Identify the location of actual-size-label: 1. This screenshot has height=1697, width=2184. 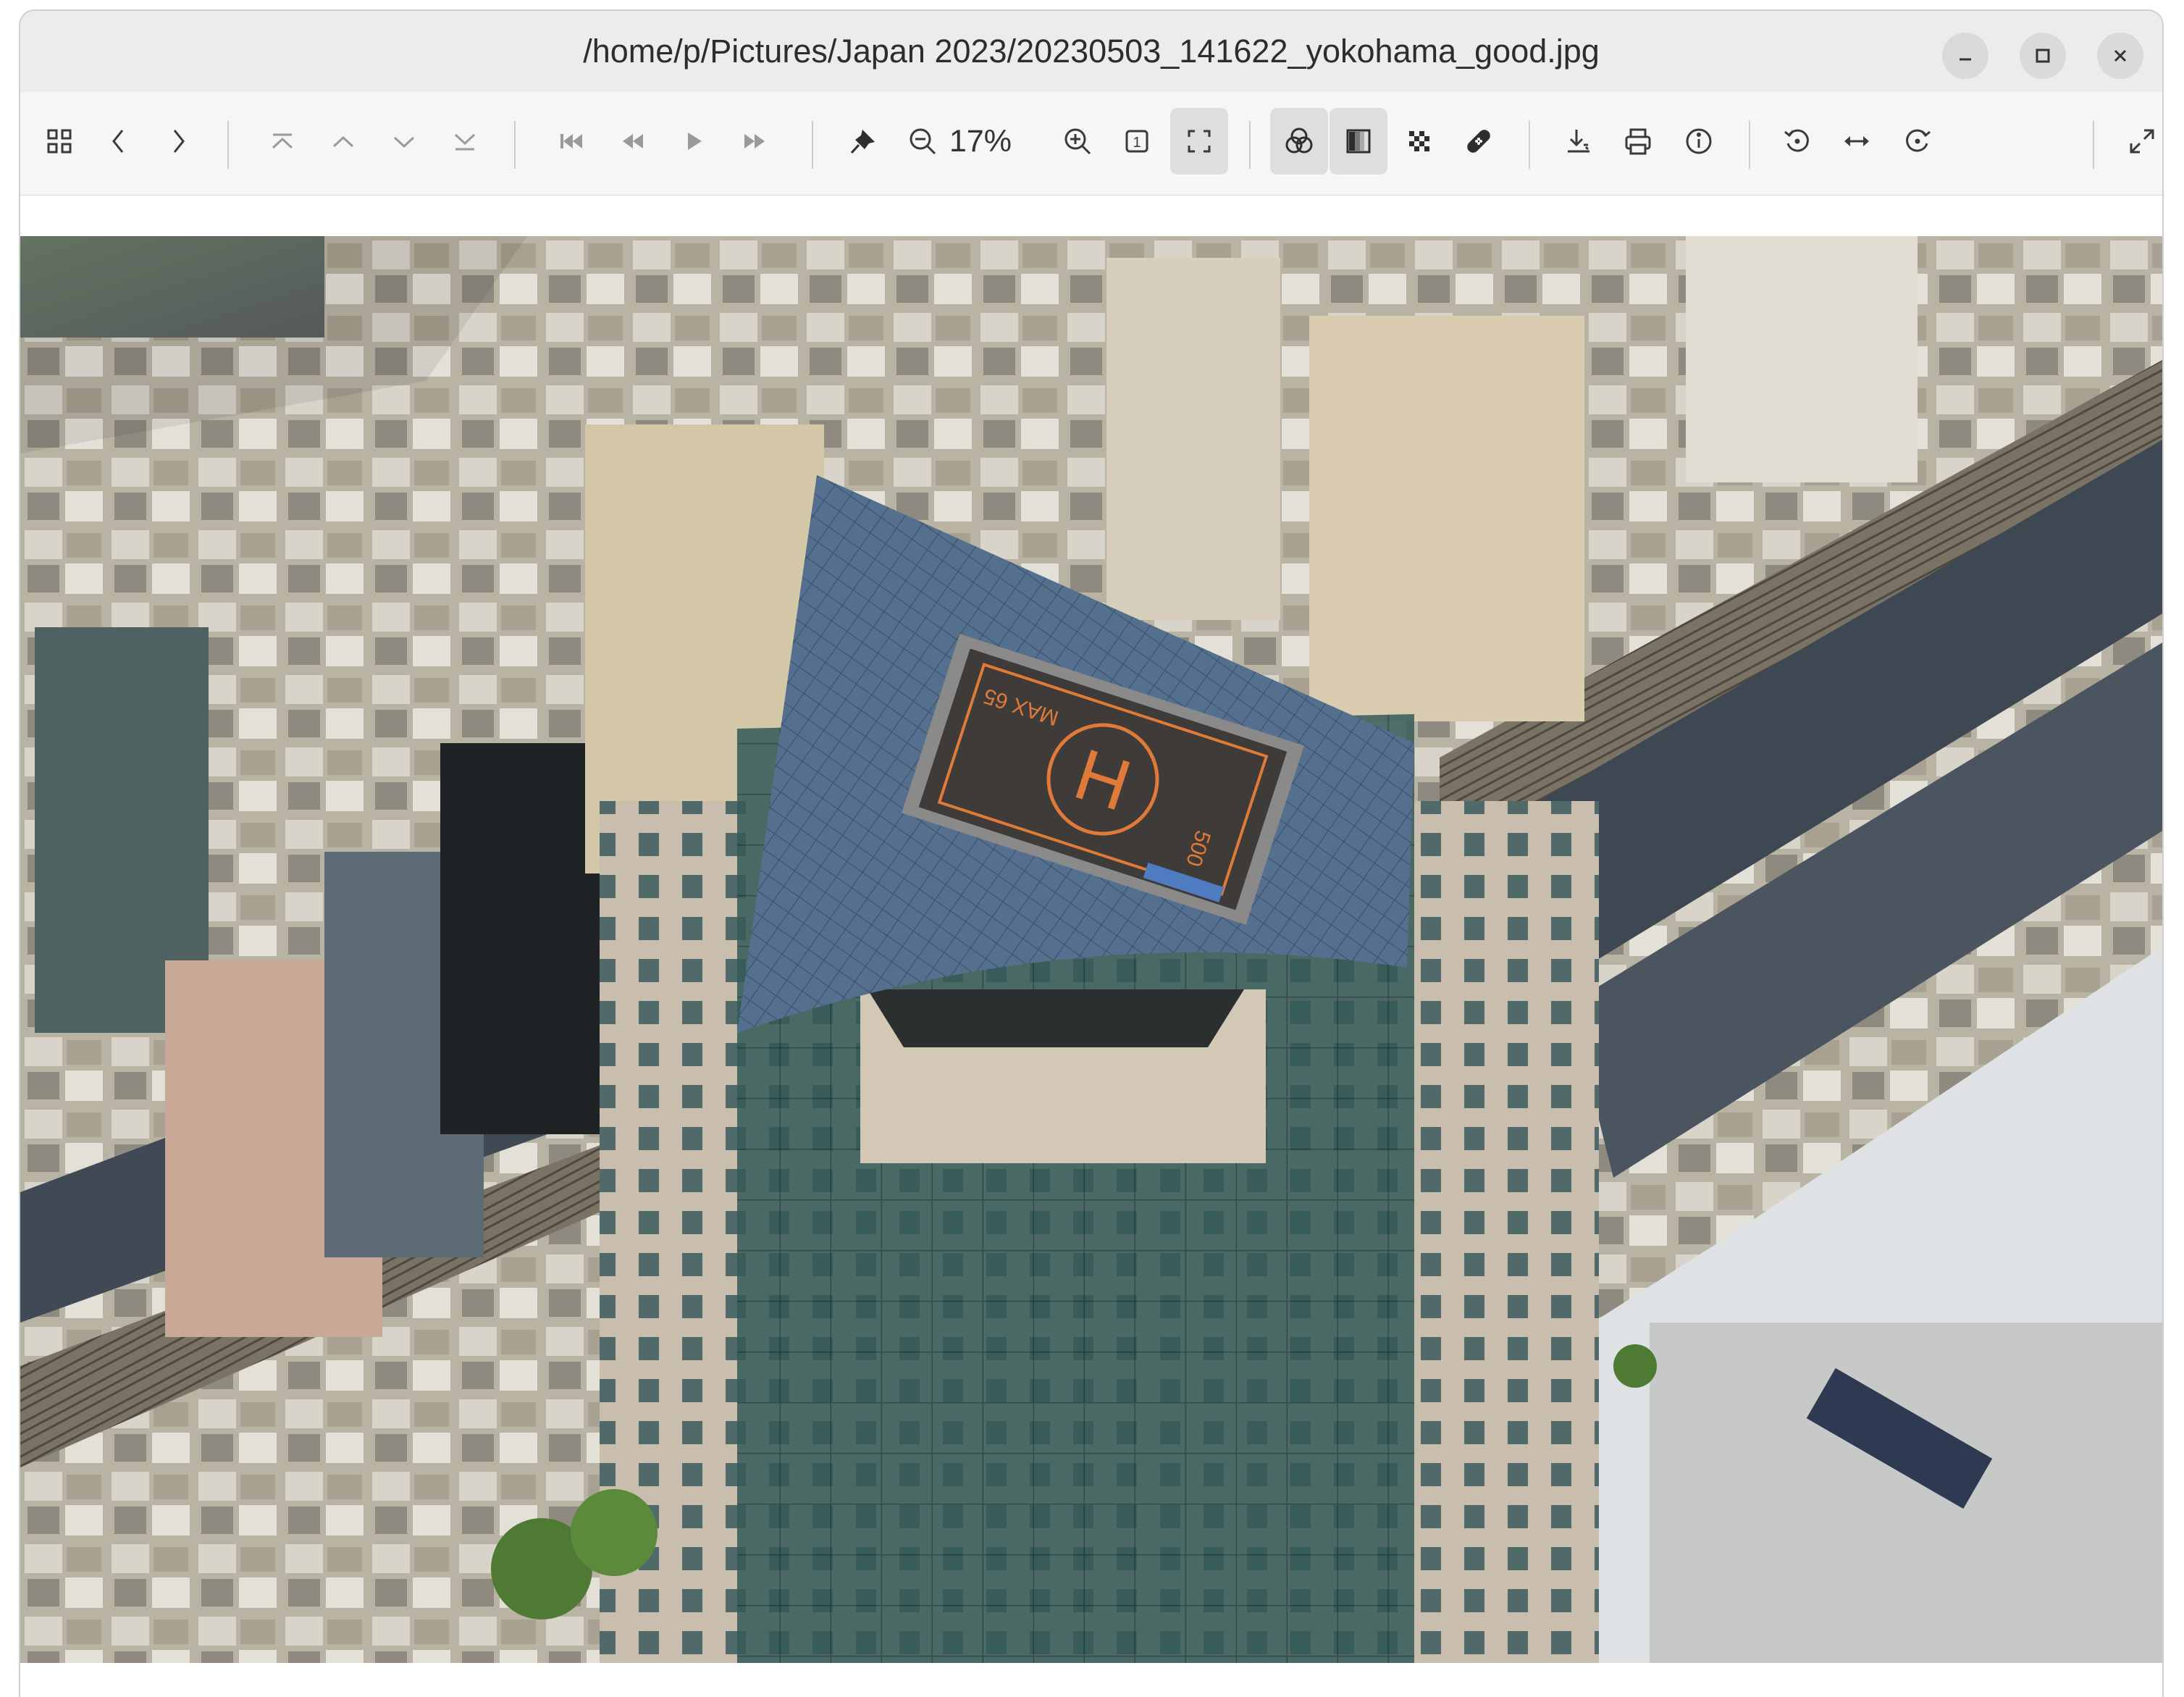
(1137, 143).